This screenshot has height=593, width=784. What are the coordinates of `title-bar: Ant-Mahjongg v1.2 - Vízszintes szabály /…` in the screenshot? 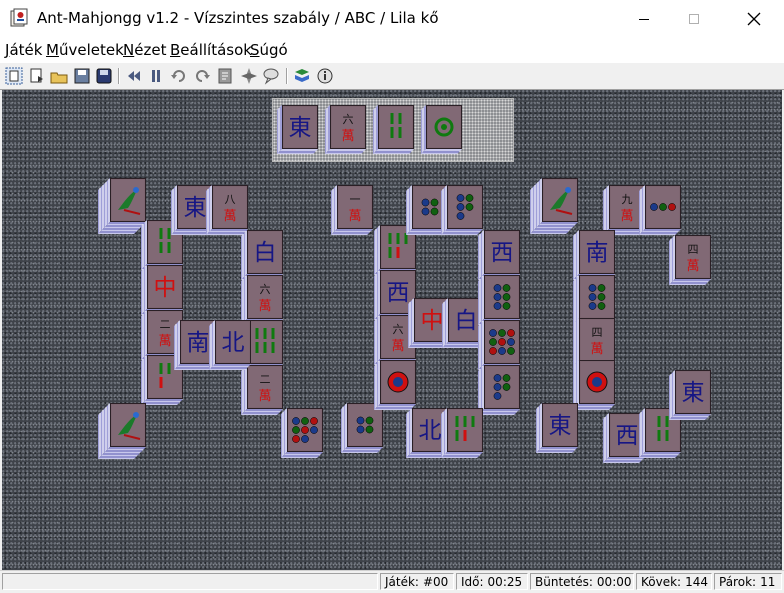 It's located at (392, 19).